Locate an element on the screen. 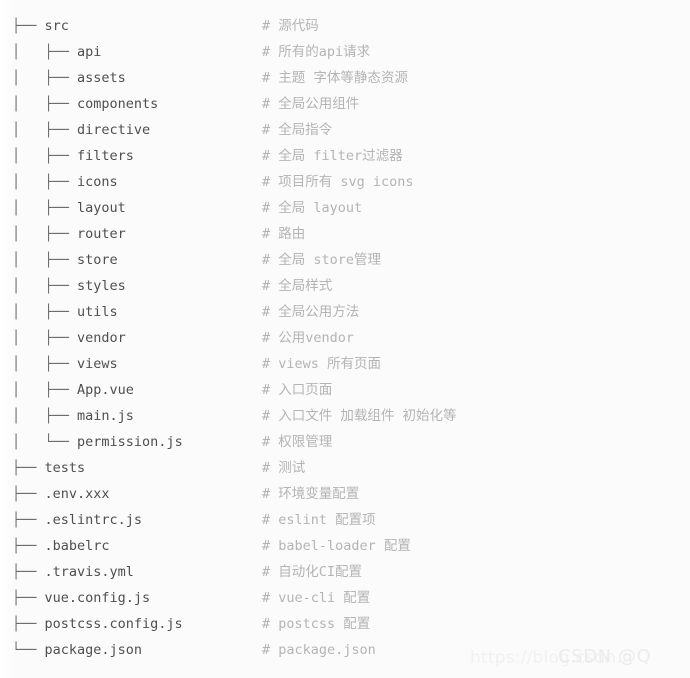 The width and height of the screenshot is (690, 678). tree-entry-path: ├── src is located at coordinates (40, 26).